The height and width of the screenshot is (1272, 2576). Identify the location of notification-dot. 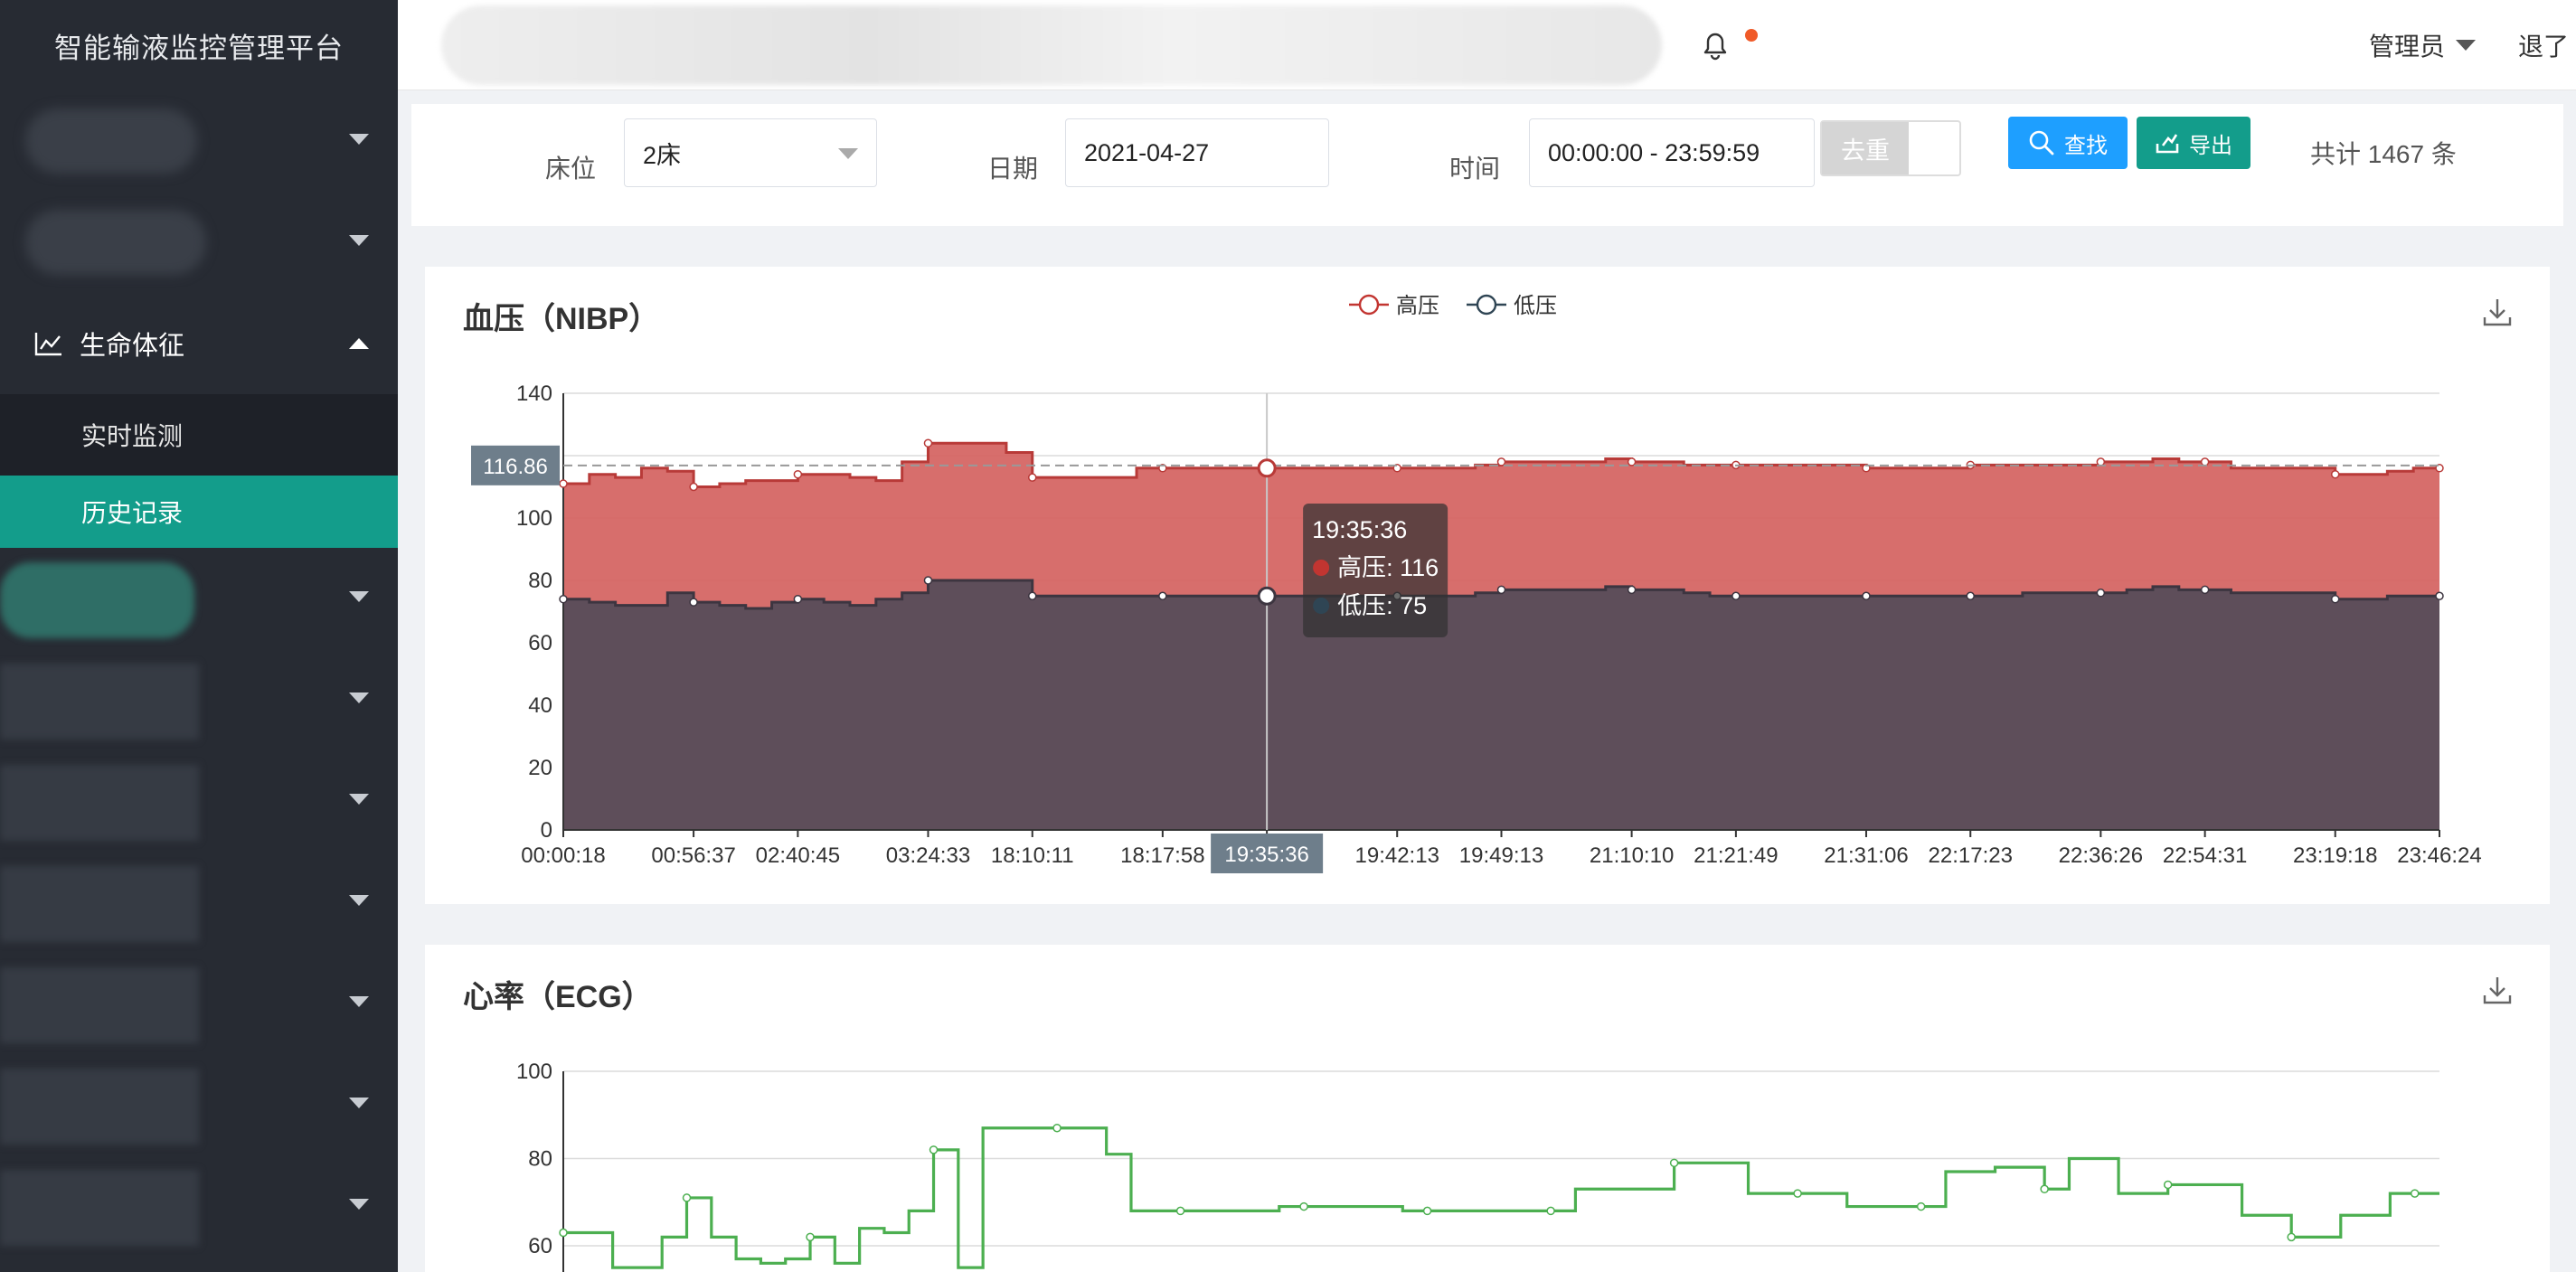
(1751, 35).